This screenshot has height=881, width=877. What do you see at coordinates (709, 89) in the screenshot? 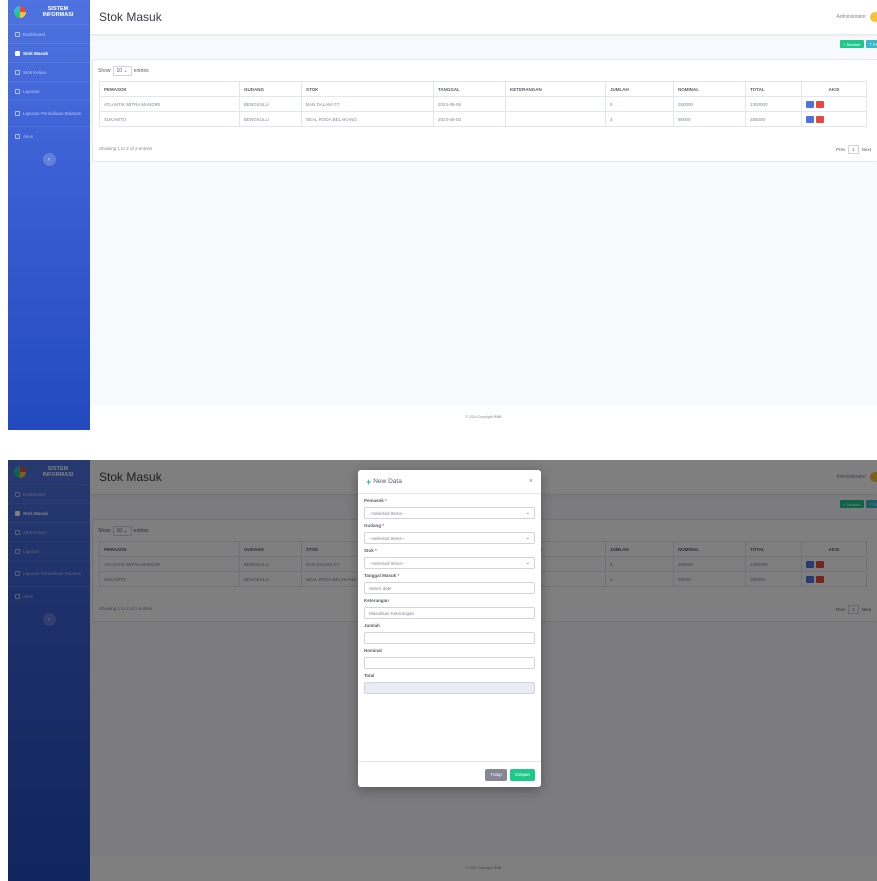
I see `column-header-nominal: NOMINAL` at bounding box center [709, 89].